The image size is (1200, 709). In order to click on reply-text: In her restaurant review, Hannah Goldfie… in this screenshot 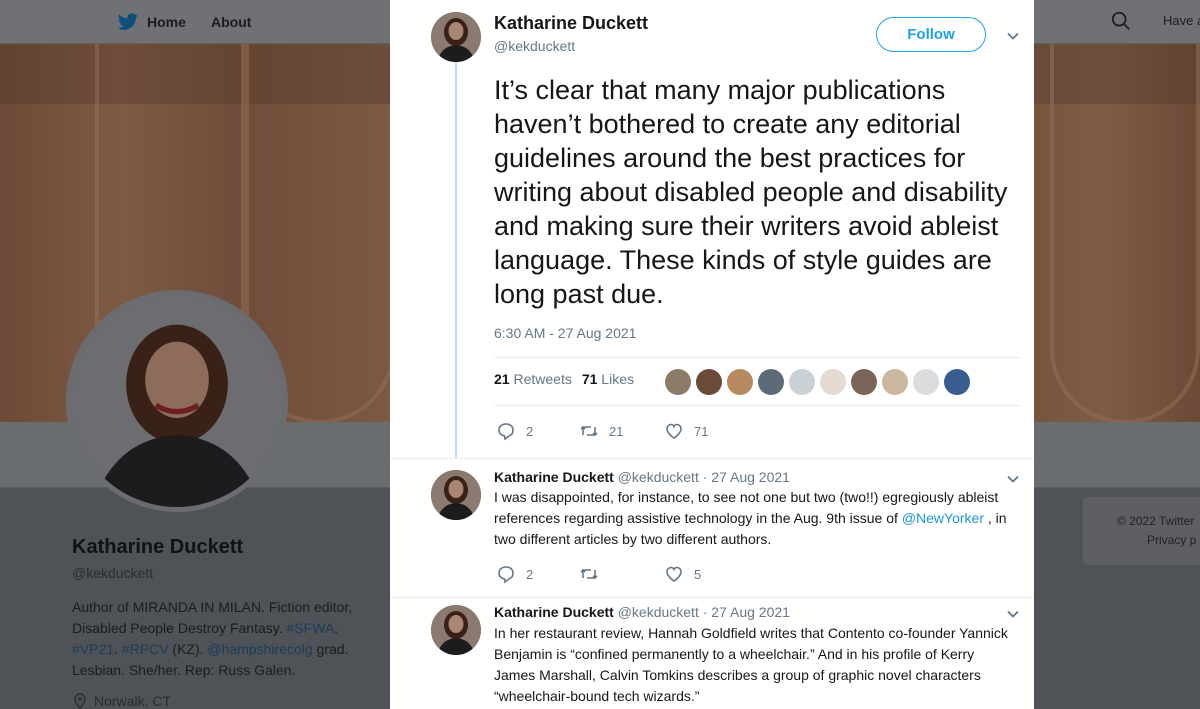, I will do `click(751, 664)`.